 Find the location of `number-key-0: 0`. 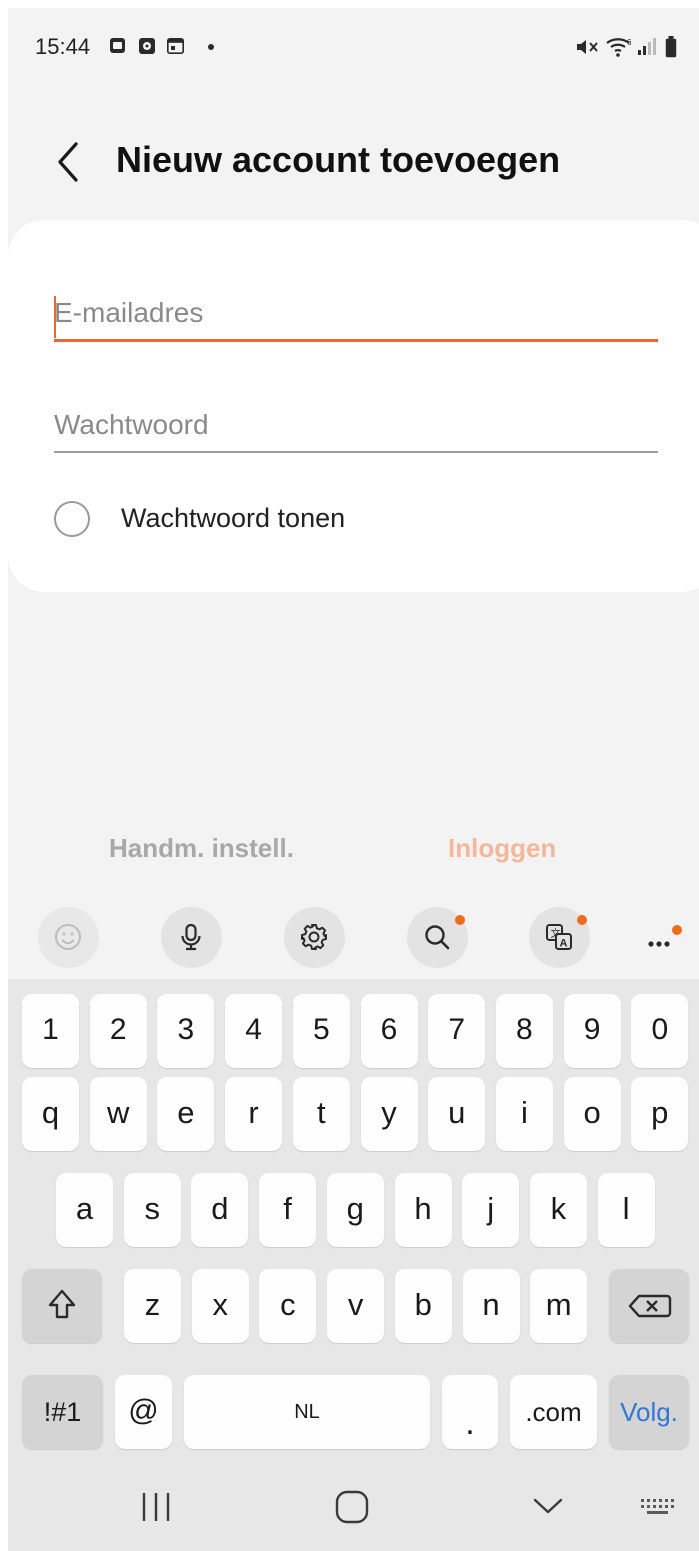

number-key-0: 0 is located at coordinates (660, 1031).